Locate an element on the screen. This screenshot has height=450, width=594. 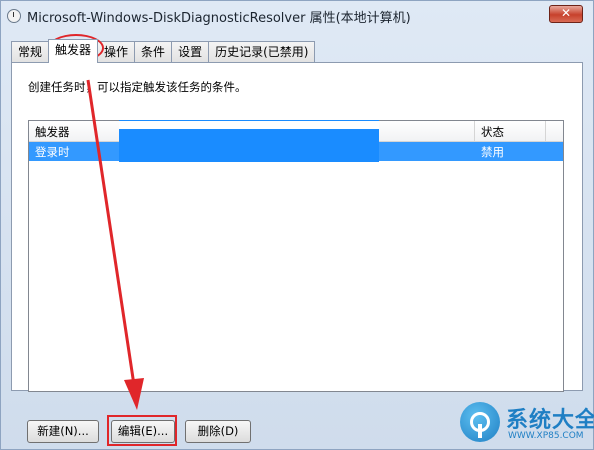
site-logo-icon is located at coordinates (480, 422).